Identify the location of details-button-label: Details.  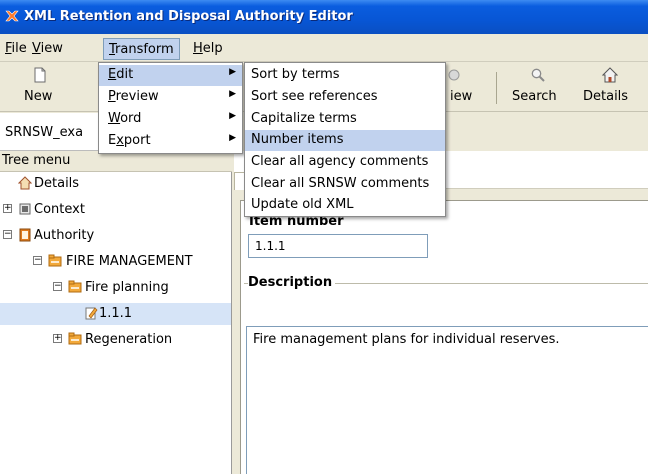
(606, 96).